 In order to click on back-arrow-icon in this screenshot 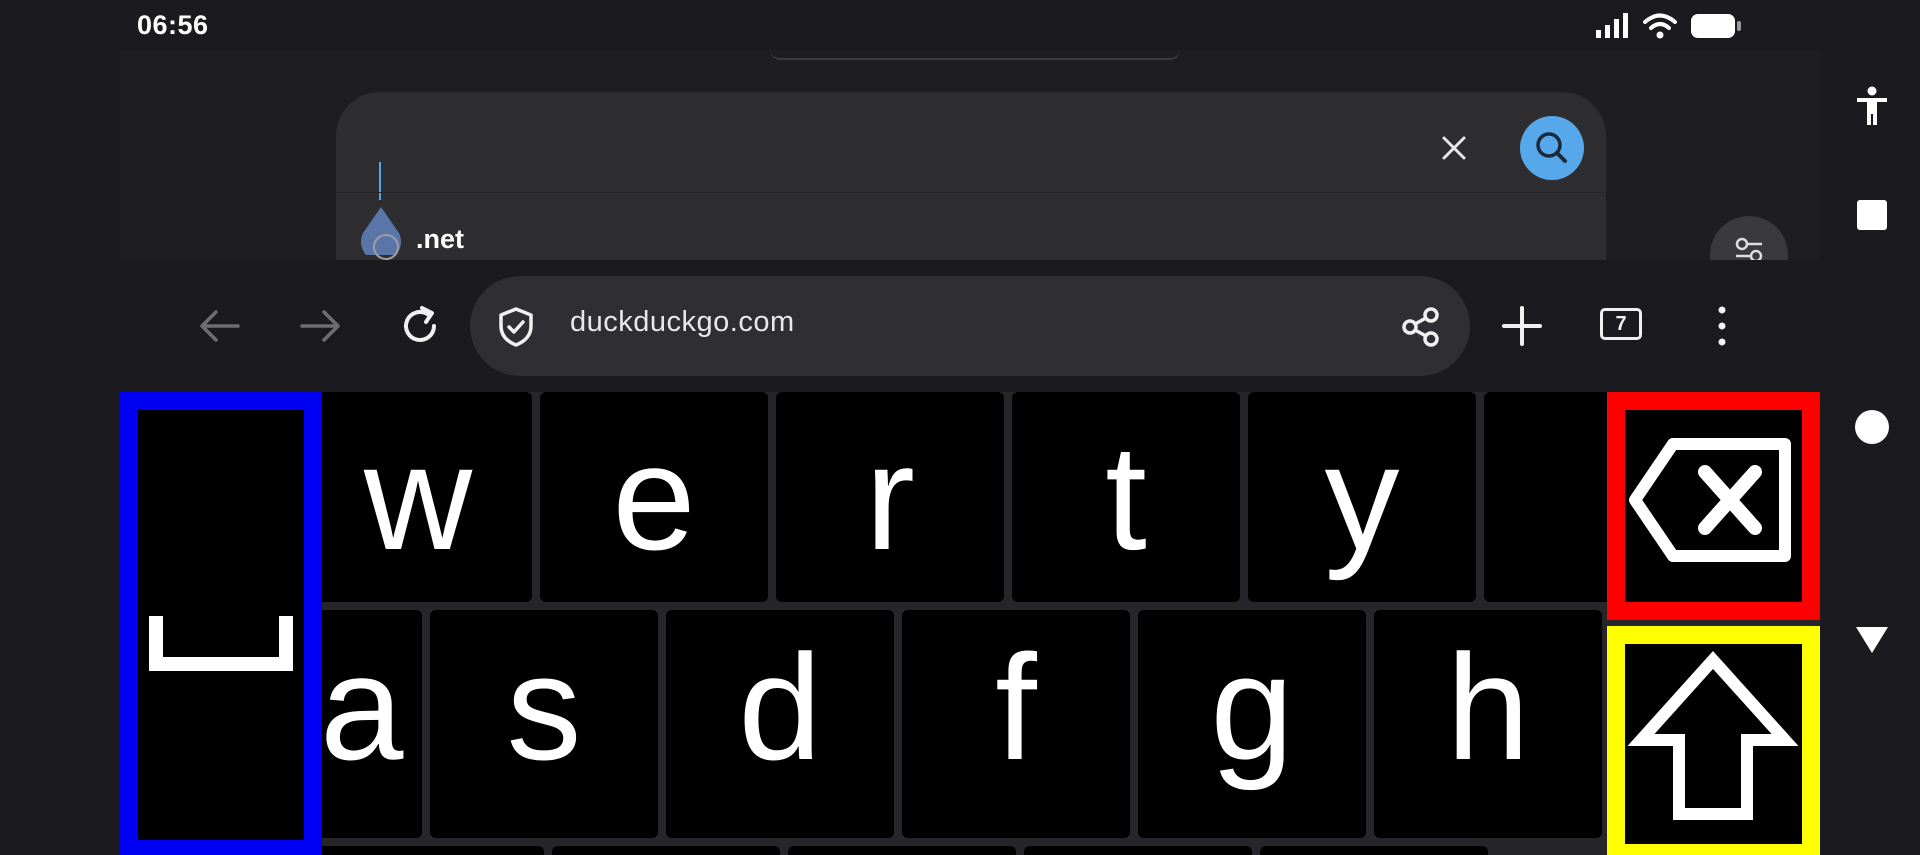, I will do `click(220, 328)`.